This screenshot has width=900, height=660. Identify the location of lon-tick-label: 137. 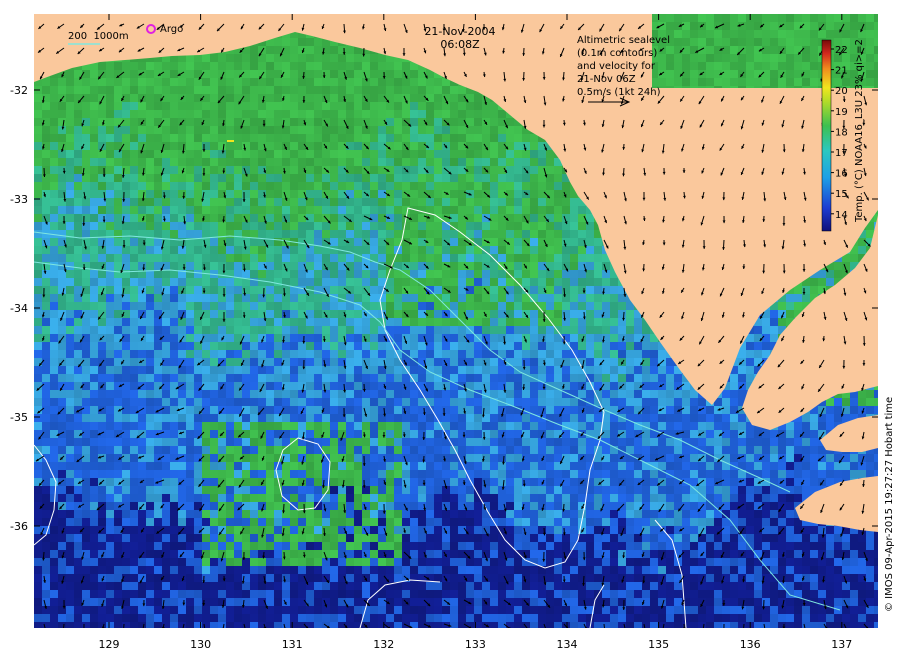
(841, 644).